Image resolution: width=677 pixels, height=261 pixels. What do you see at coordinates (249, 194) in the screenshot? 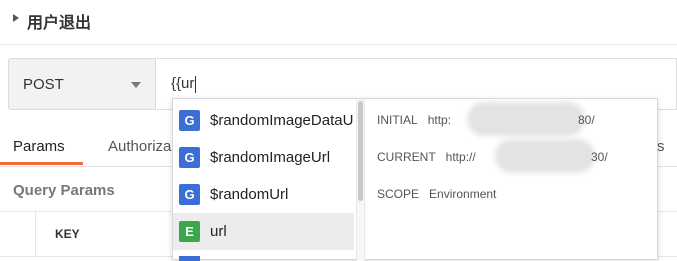
I see `suggestion-label: $randomUrl` at bounding box center [249, 194].